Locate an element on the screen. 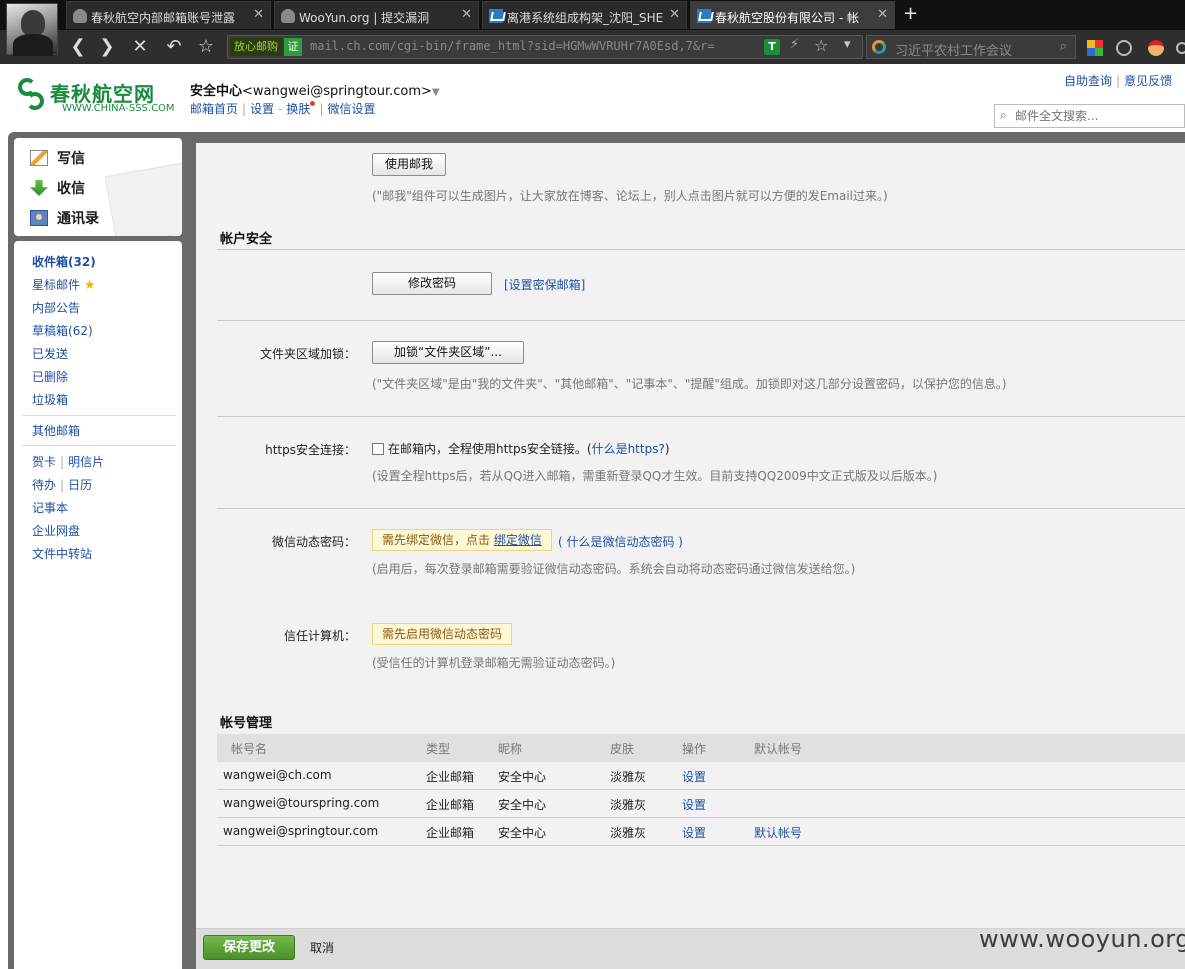 This screenshot has height=969, width=1185. folder-starred: 星标邮件 ★ is located at coordinates (64, 284).